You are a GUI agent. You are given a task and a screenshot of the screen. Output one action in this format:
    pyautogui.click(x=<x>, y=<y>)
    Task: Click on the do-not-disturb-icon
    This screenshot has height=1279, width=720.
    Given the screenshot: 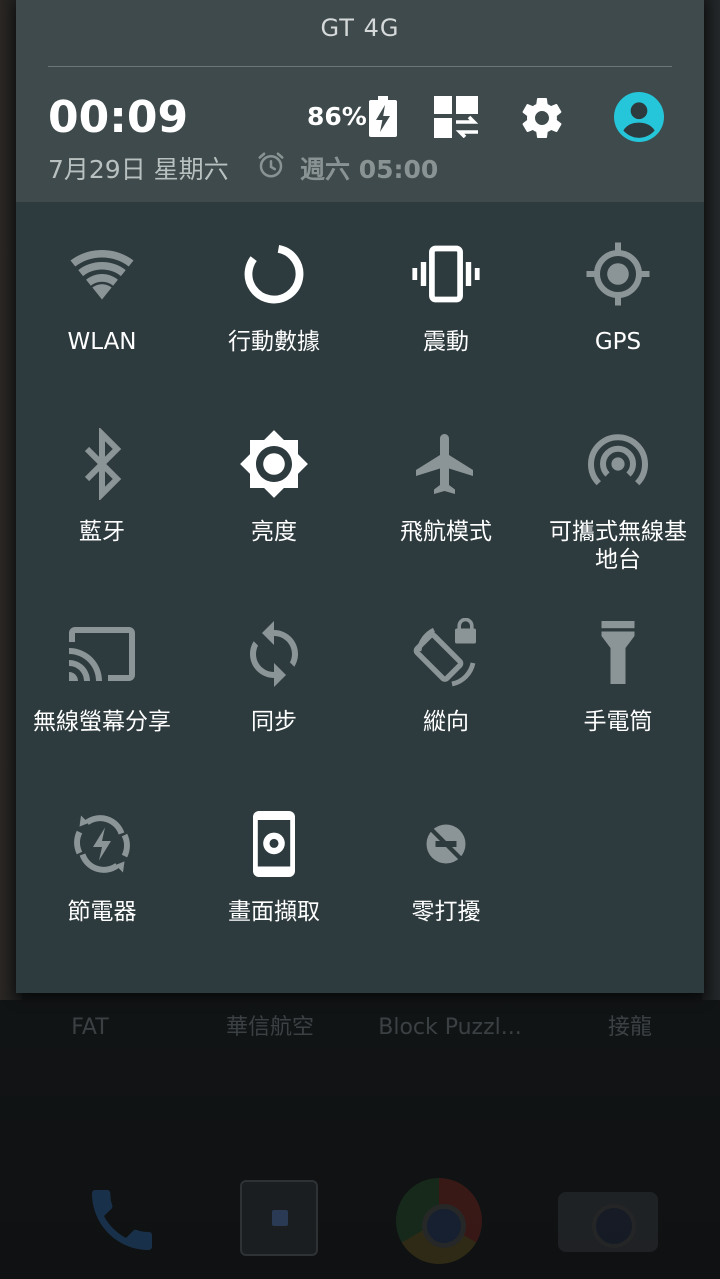 What is the action you would take?
    pyautogui.click(x=446, y=844)
    